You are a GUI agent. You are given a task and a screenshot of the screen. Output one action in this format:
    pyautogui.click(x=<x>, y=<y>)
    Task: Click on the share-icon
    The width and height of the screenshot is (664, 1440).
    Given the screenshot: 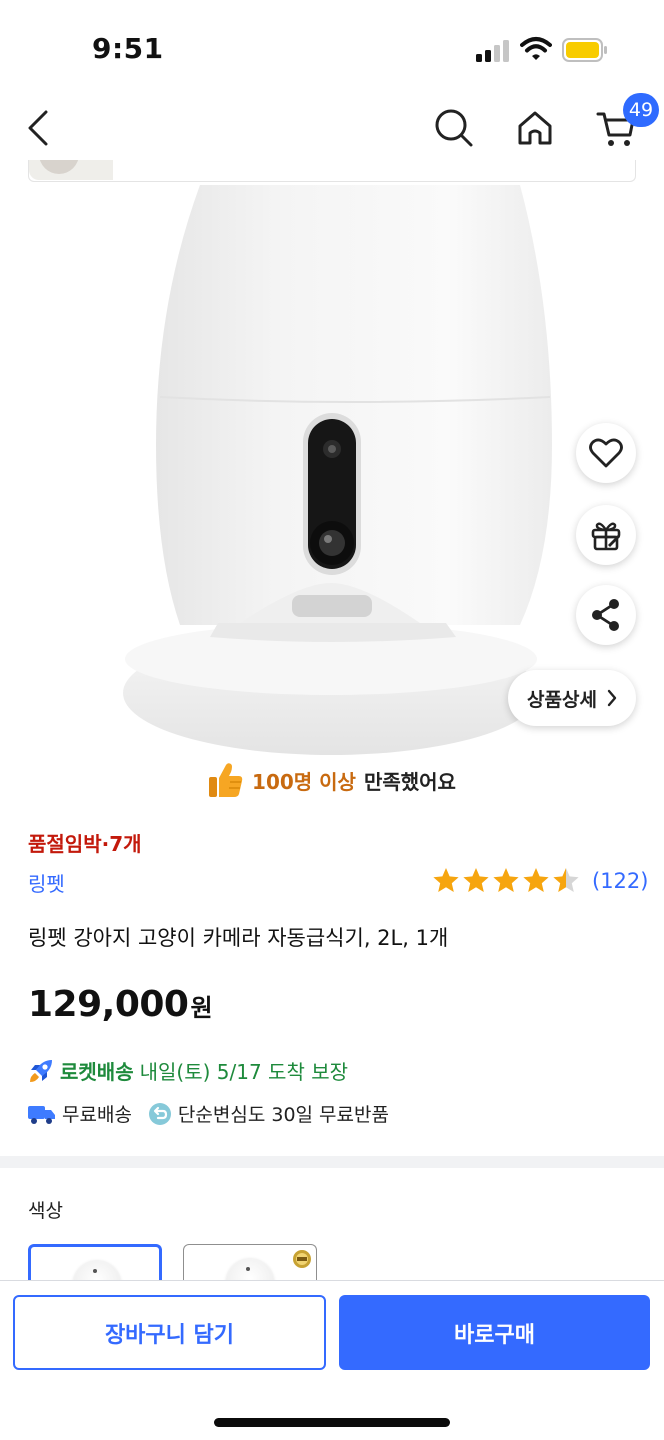 What is the action you would take?
    pyautogui.click(x=605, y=615)
    